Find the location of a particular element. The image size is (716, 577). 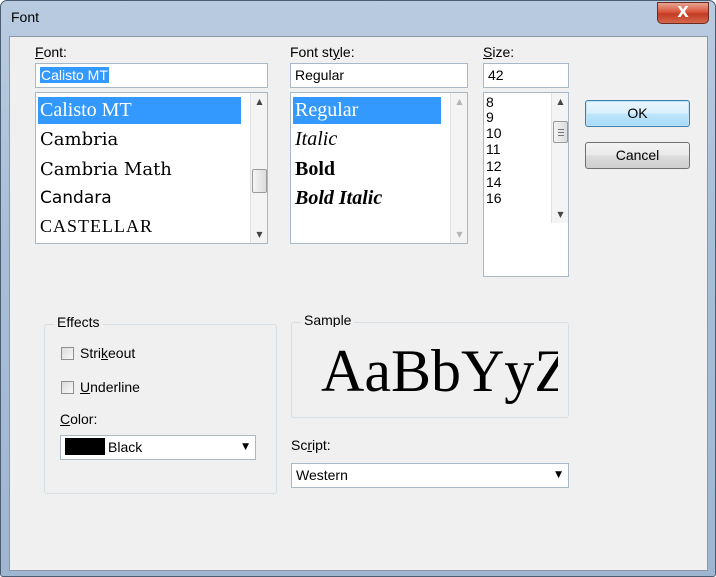

script-select: Western ▼ is located at coordinates (430, 475).